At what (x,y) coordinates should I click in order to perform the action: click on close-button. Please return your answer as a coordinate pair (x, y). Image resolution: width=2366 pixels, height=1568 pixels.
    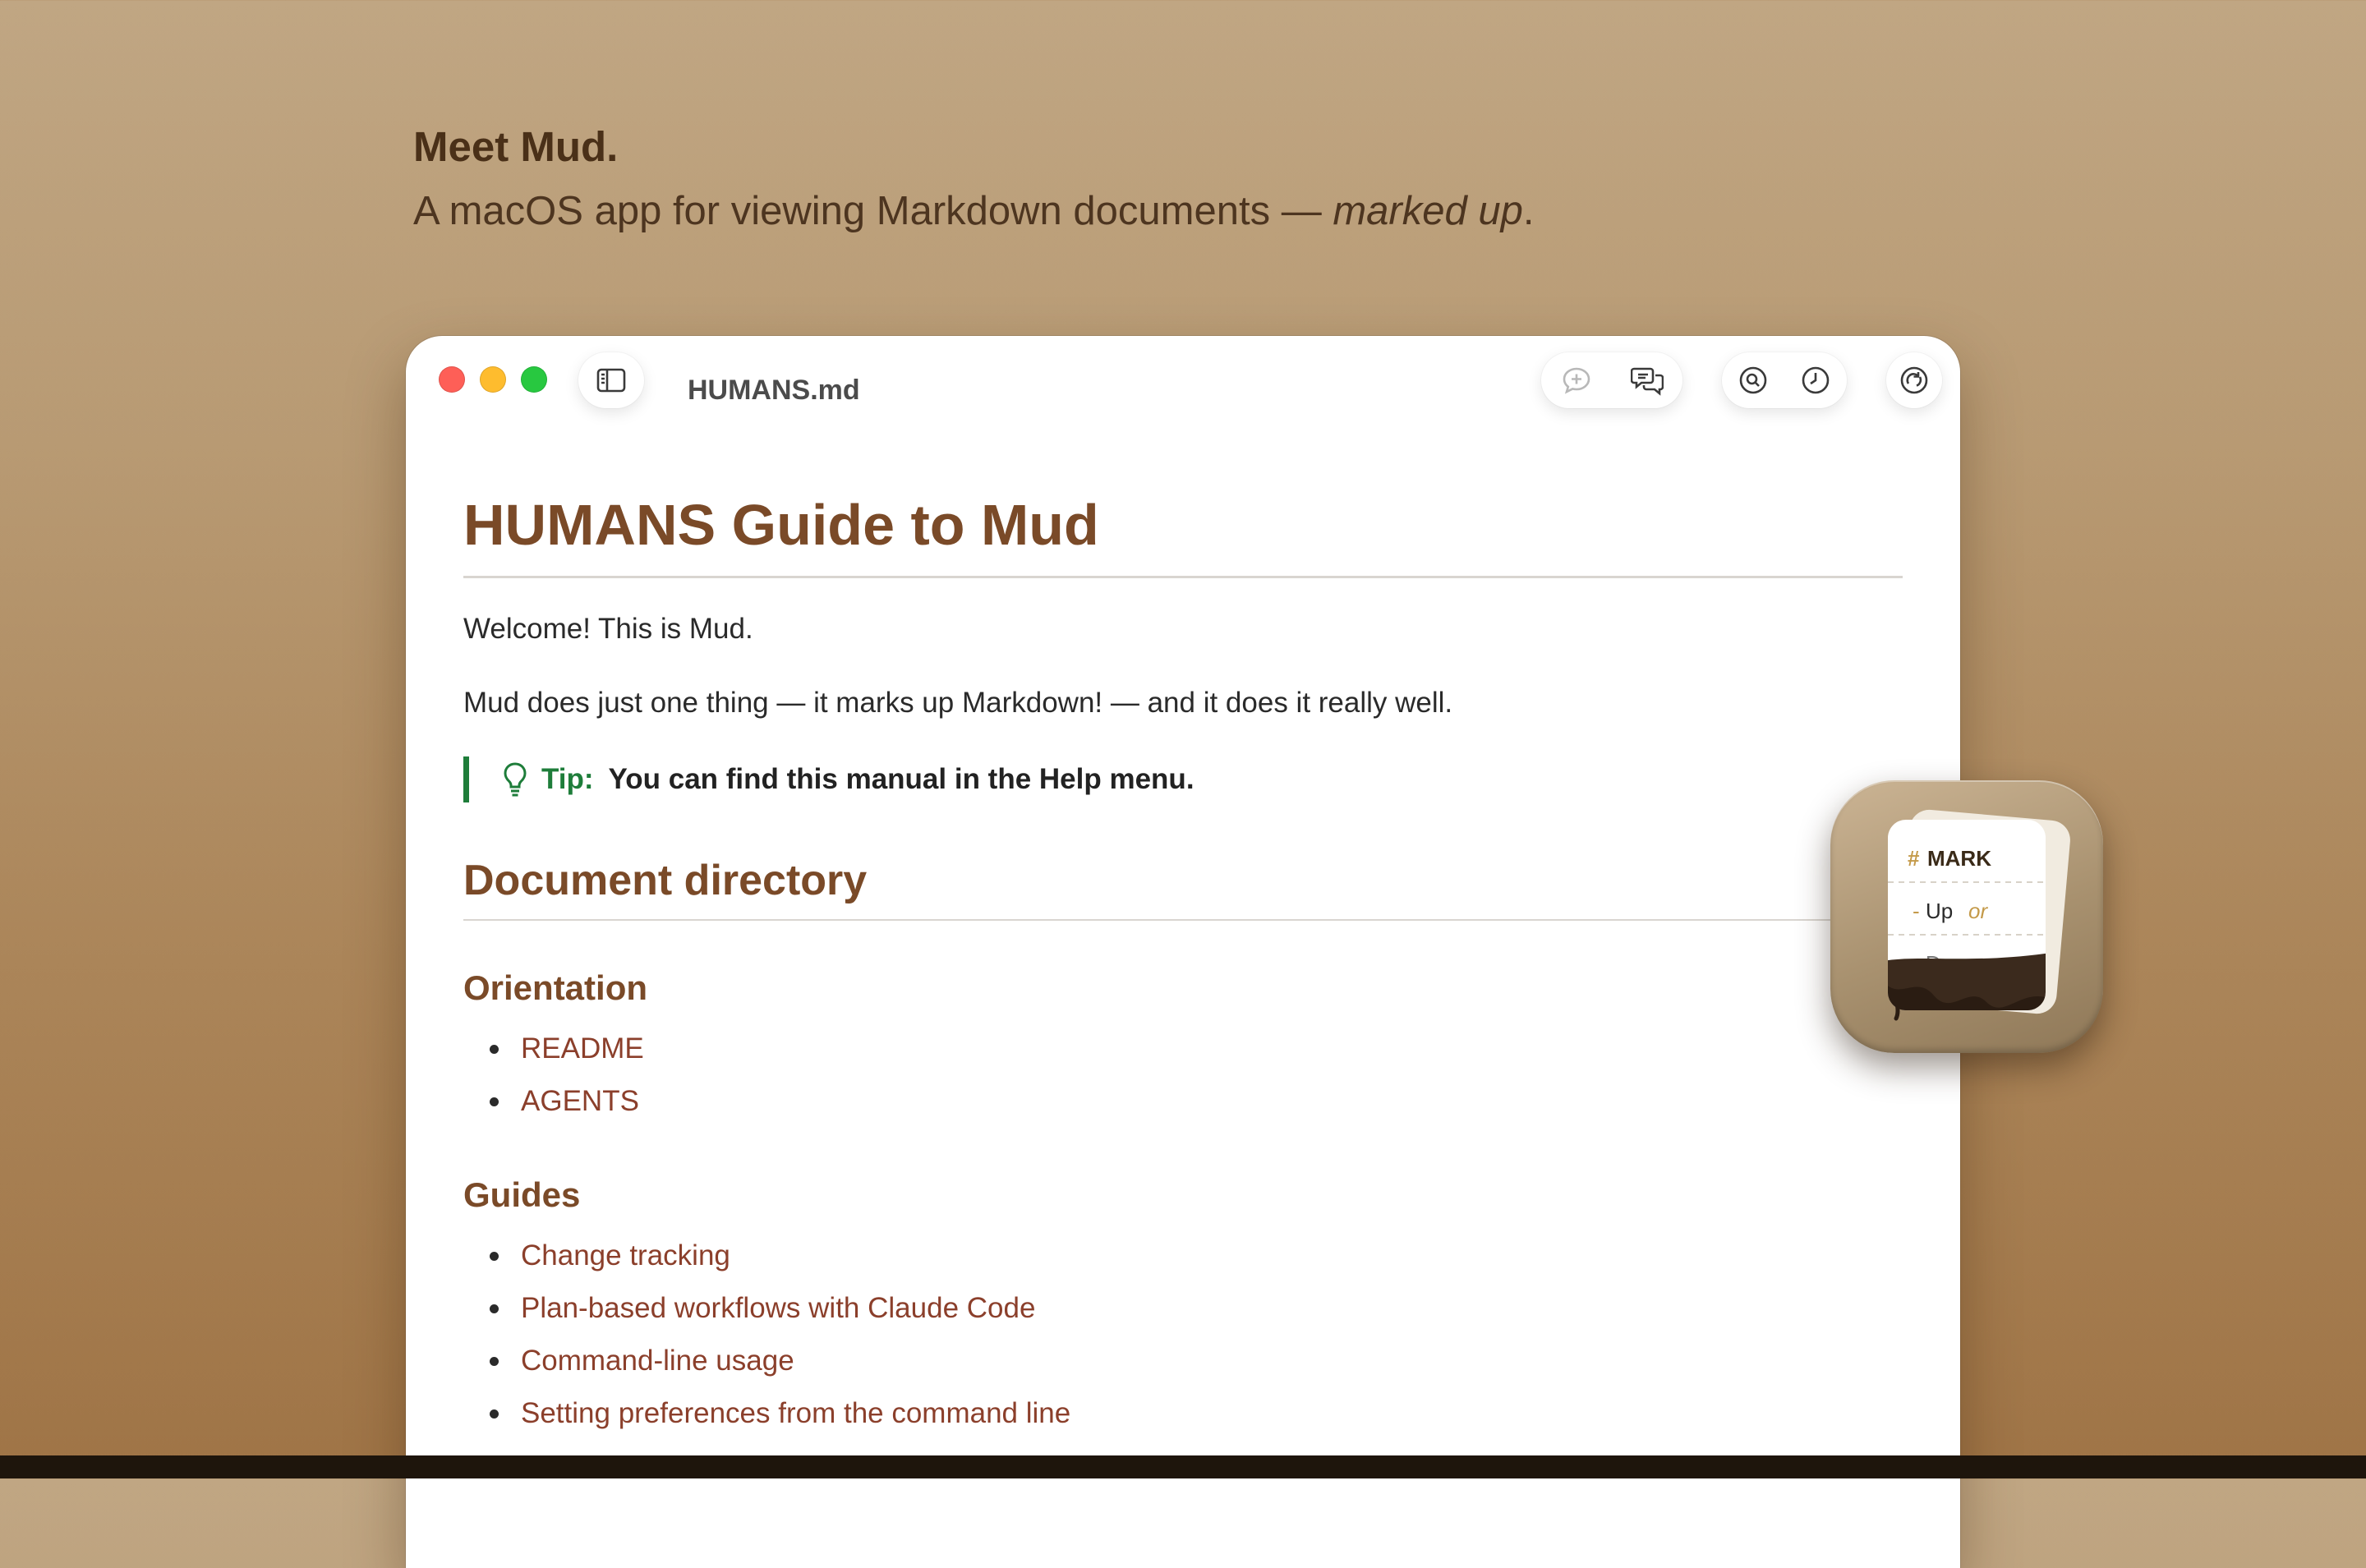
    Looking at the image, I should click on (452, 379).